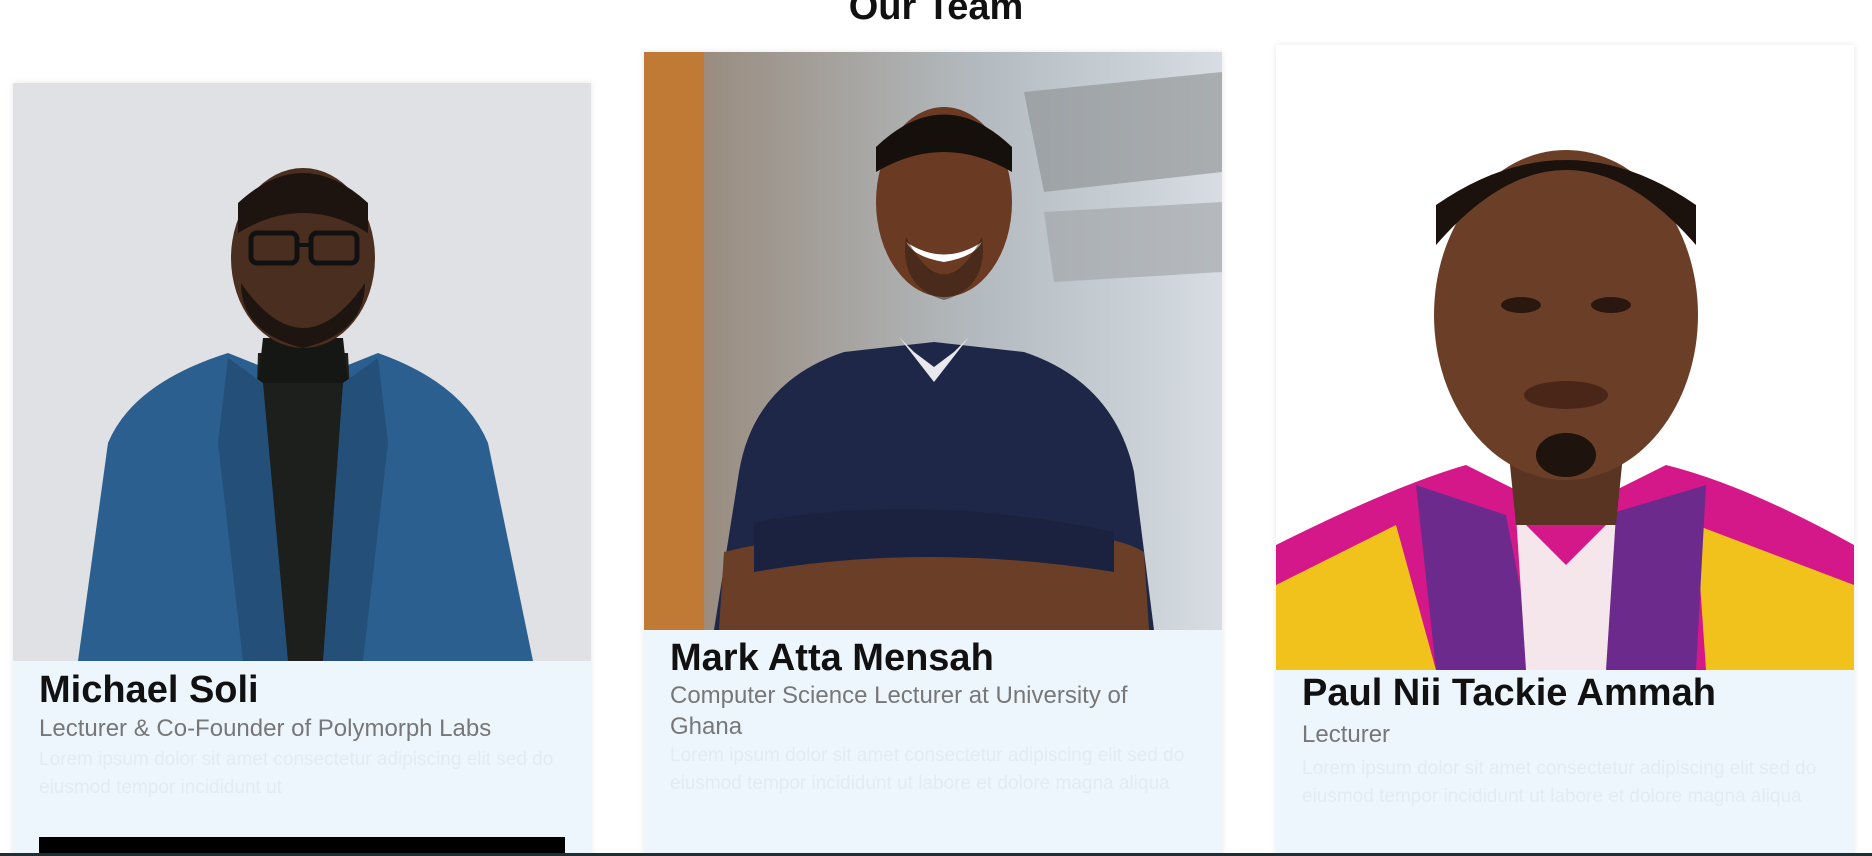  What do you see at coordinates (1346, 734) in the screenshot?
I see `member-role: Lecturer` at bounding box center [1346, 734].